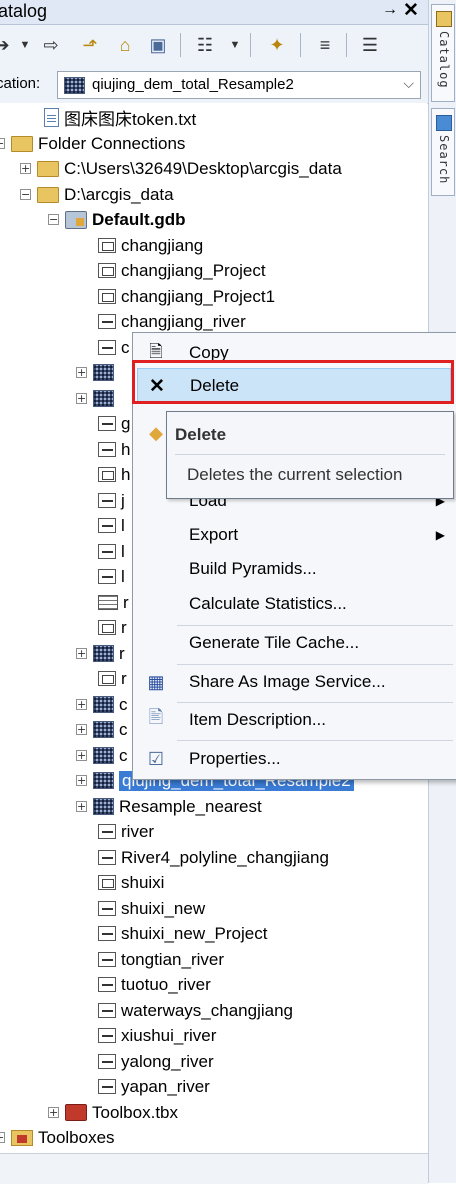 Image resolution: width=456 pixels, height=1184 pixels. I want to click on forward-arrow-icon: ⇨, so click(51, 45).